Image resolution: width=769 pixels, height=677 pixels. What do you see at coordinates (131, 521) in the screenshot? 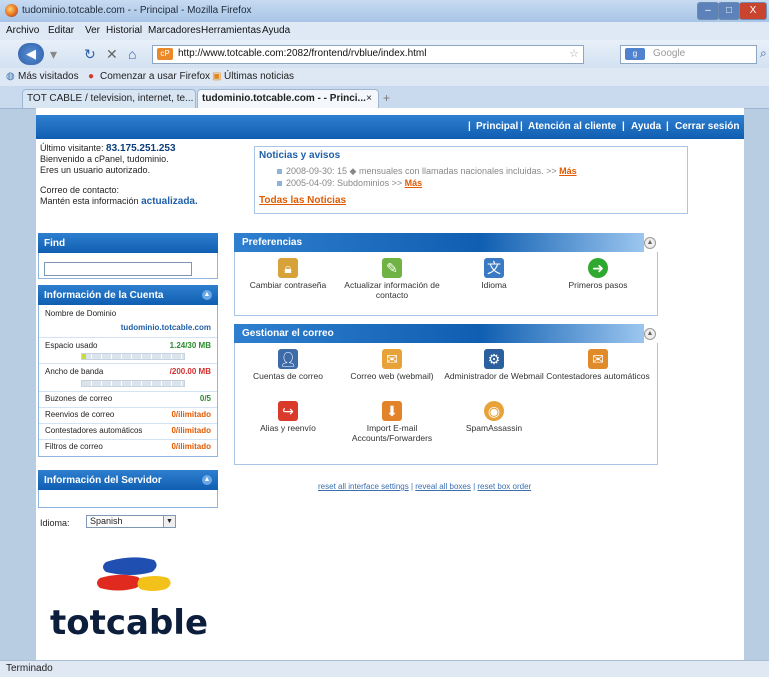
I see `language-select: Spanish ▼` at bounding box center [131, 521].